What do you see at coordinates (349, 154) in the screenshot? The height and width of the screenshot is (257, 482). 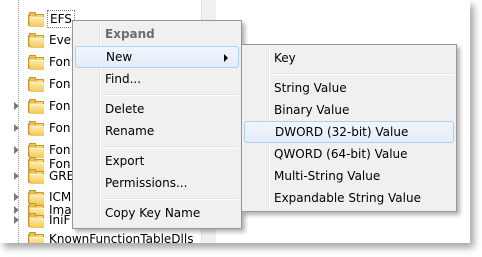 I see `submenu-item-qword-value: QWORD (64-bit) Value` at bounding box center [349, 154].